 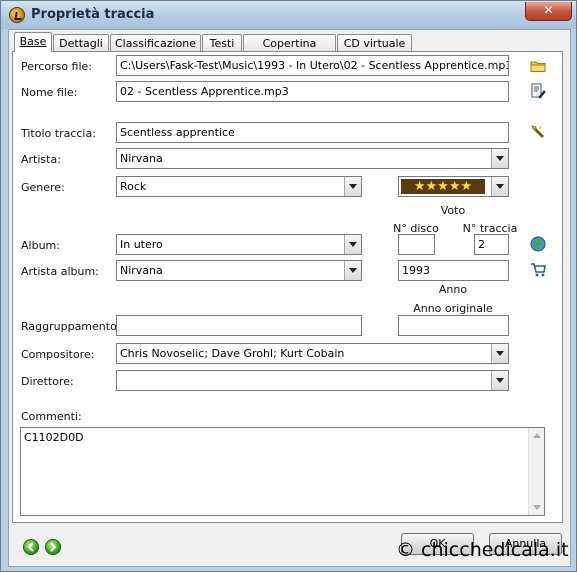 I want to click on conductor-label: Direttore:, so click(x=47, y=381).